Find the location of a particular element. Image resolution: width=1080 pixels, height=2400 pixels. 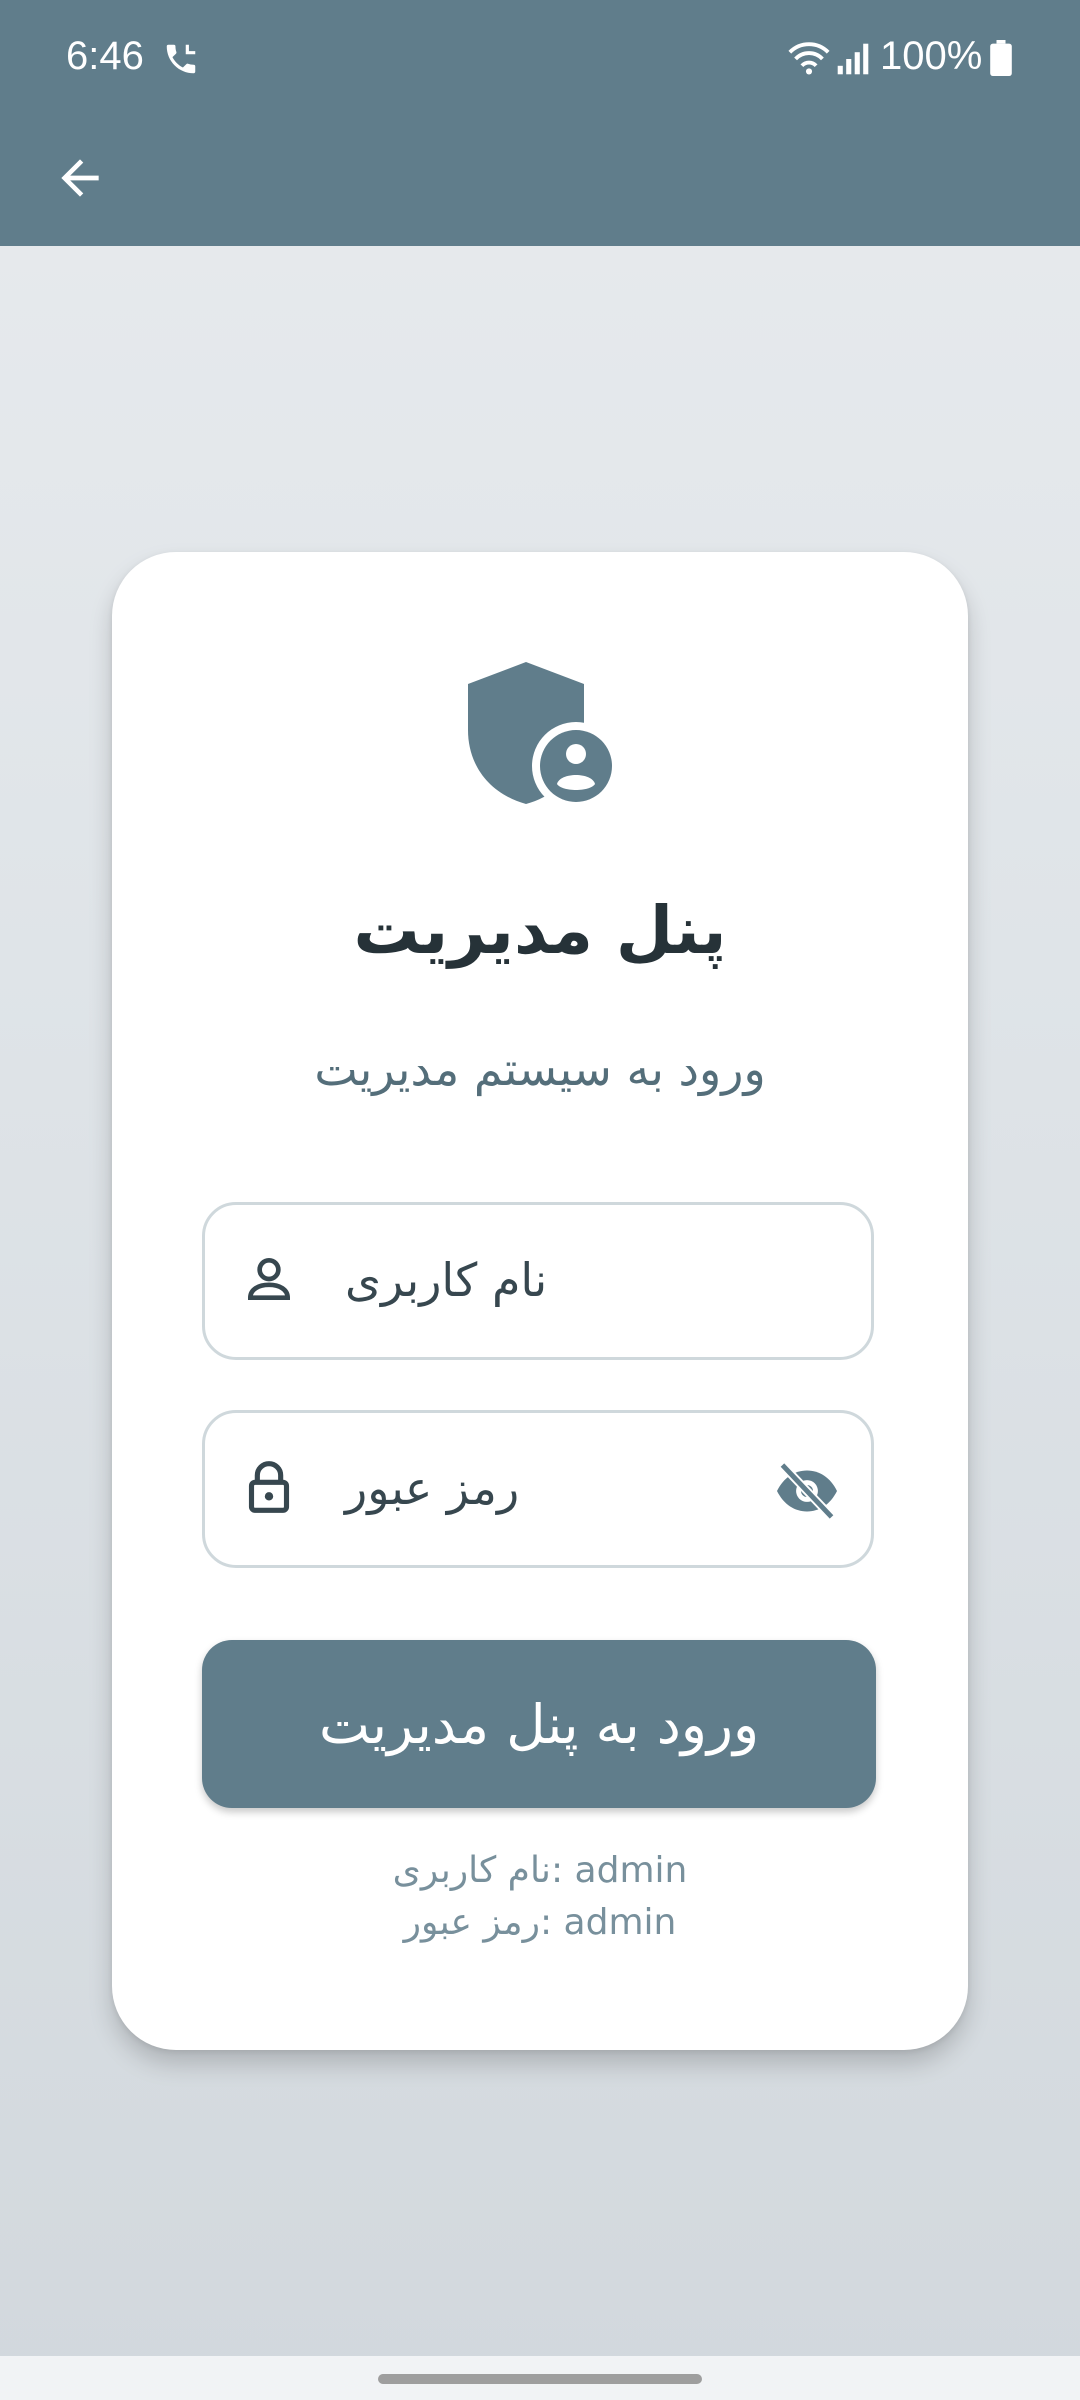

home-indicator is located at coordinates (540, 2379).